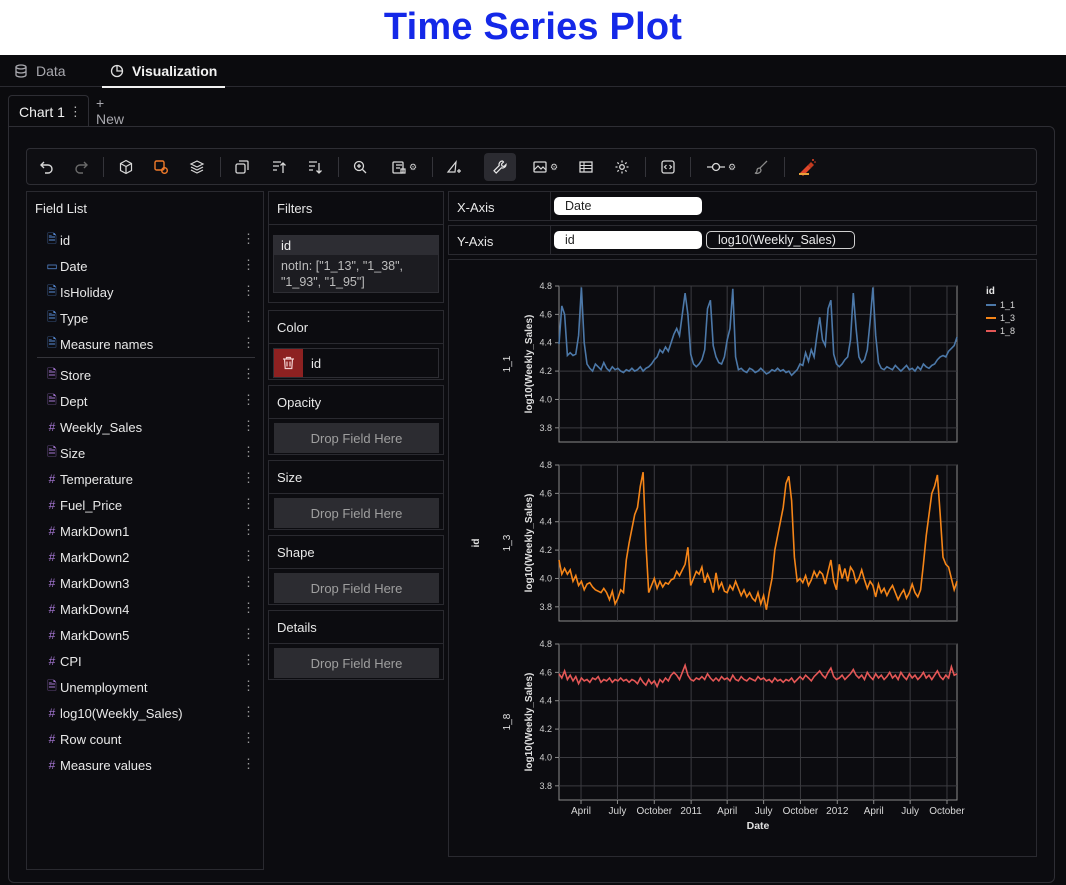 The image size is (1066, 885). I want to click on image-icon: ⚙, so click(545, 167).